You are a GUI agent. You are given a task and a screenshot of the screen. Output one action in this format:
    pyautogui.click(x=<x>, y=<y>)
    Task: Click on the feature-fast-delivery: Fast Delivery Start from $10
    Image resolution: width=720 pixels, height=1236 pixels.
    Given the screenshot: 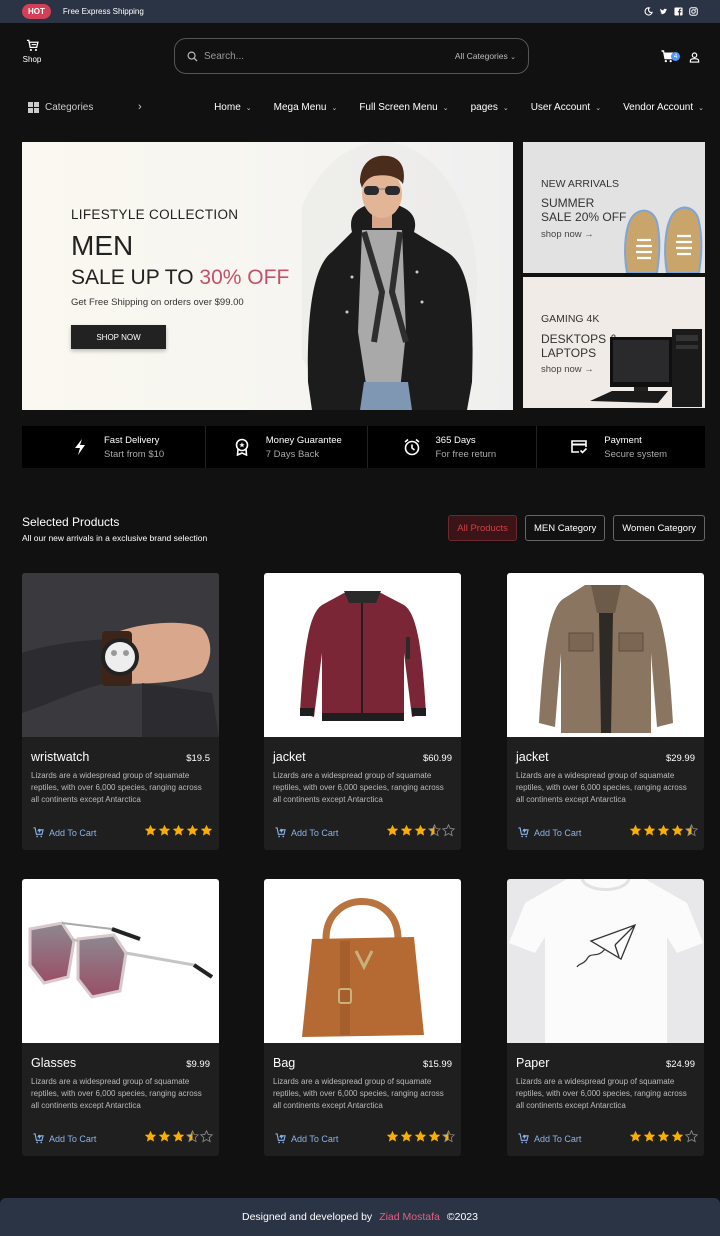 What is the action you would take?
    pyautogui.click(x=114, y=447)
    